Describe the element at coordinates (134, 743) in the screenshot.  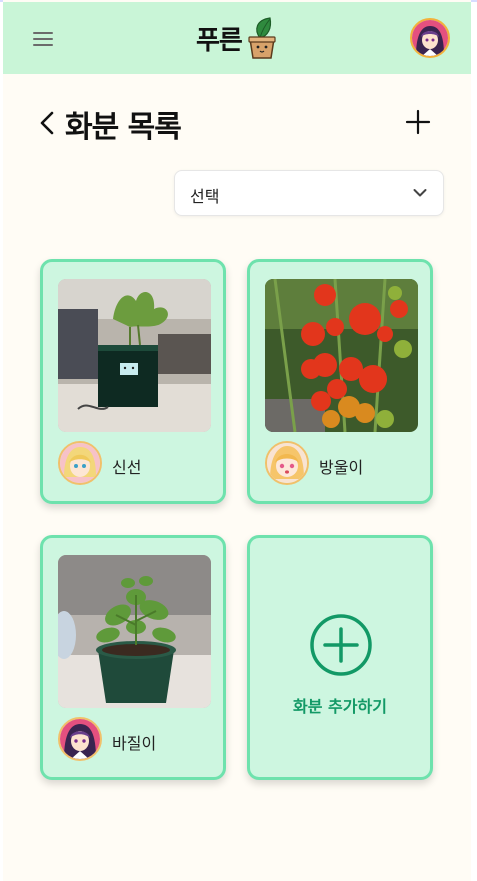
I see `plant-name: 바질이` at that location.